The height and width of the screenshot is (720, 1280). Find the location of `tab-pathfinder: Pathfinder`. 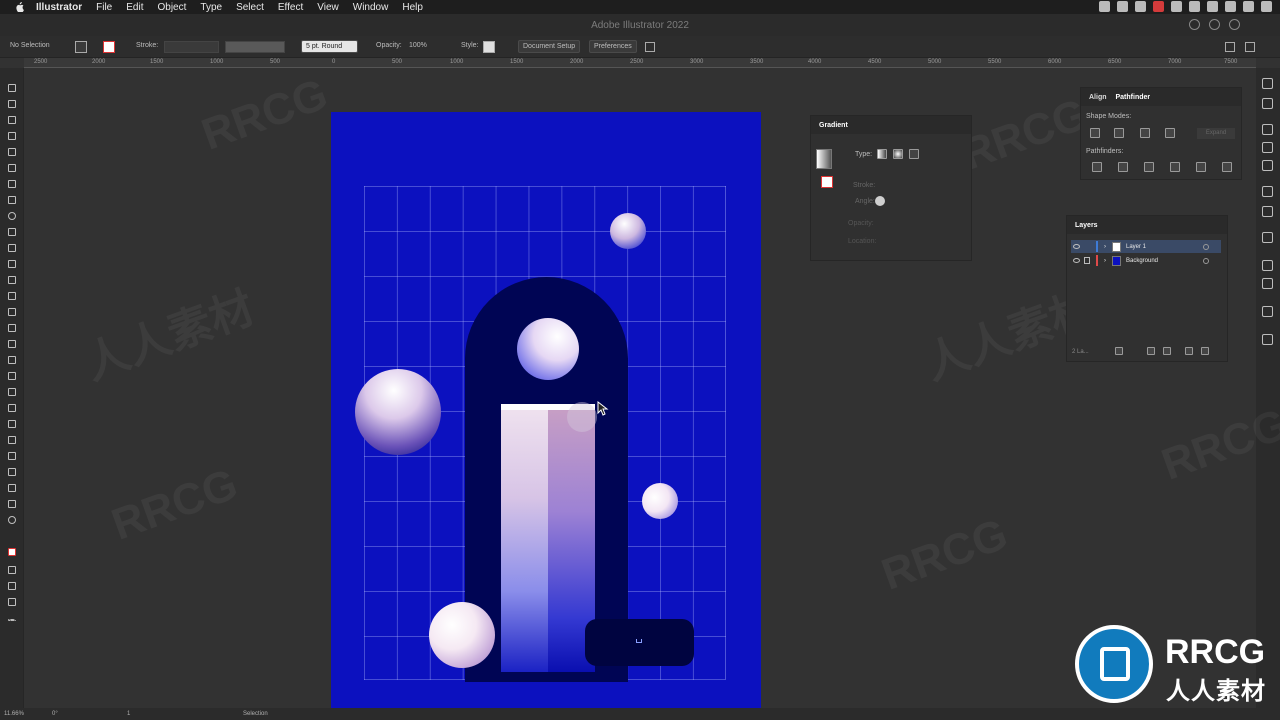

tab-pathfinder: Pathfinder is located at coordinates (1133, 97).